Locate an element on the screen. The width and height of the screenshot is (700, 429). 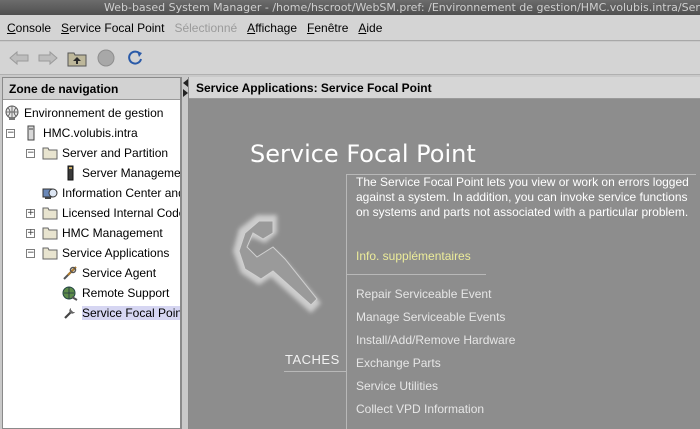
tree-label: Server and Partition is located at coordinates (115, 153).